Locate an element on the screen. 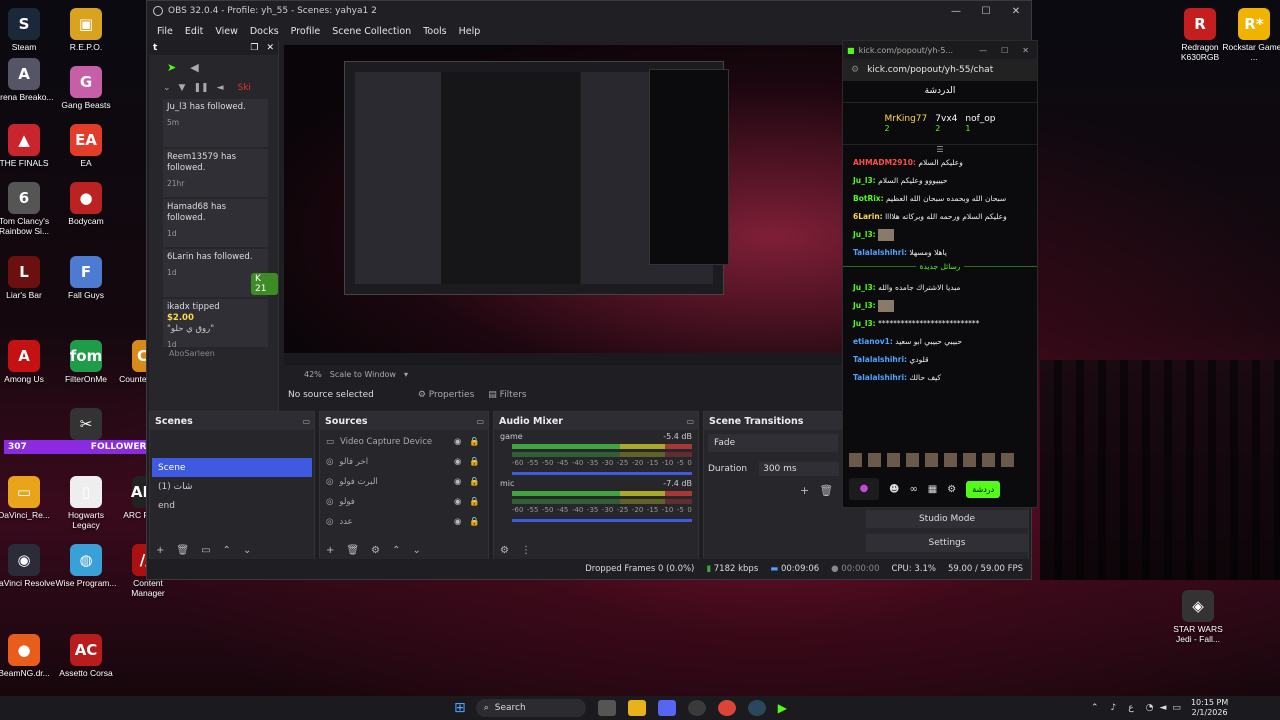 Image resolution: width=1280 pixels, height=720 pixels. studio-mode-button: Studio Mode is located at coordinates (947, 519).